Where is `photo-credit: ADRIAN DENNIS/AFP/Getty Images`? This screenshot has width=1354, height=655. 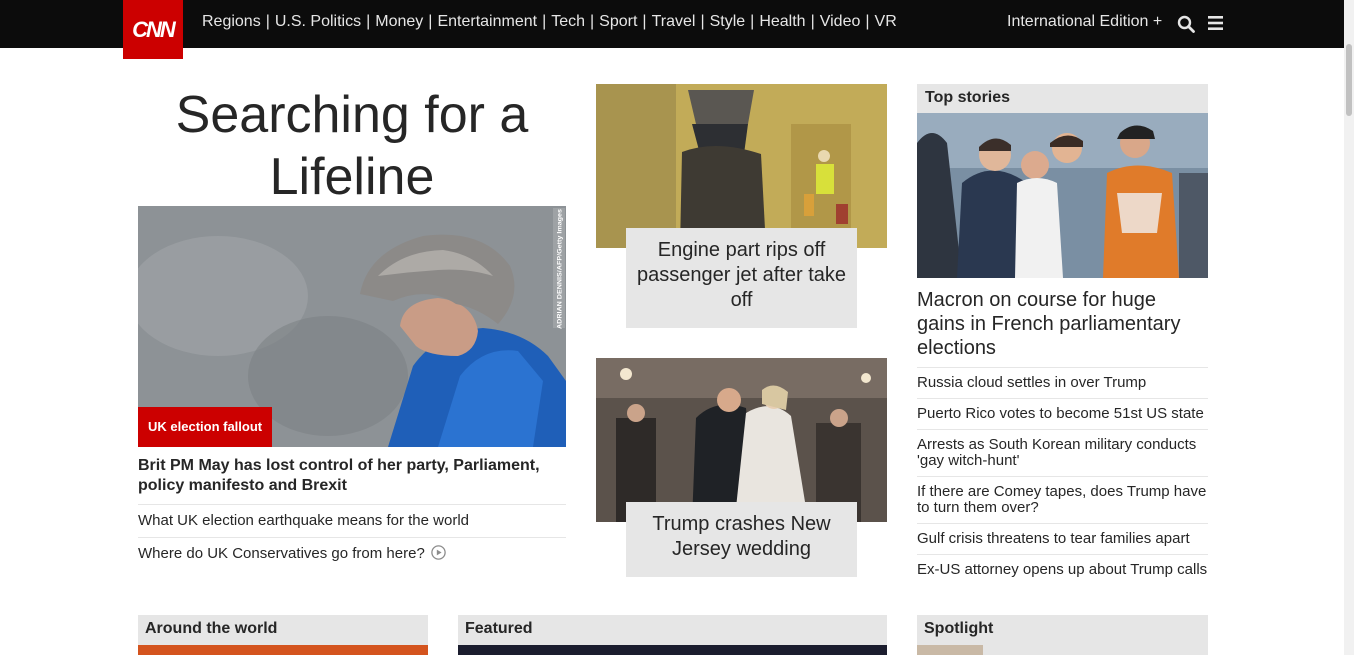 photo-credit: ADRIAN DENNIS/AFP/Getty Images is located at coordinates (560, 269).